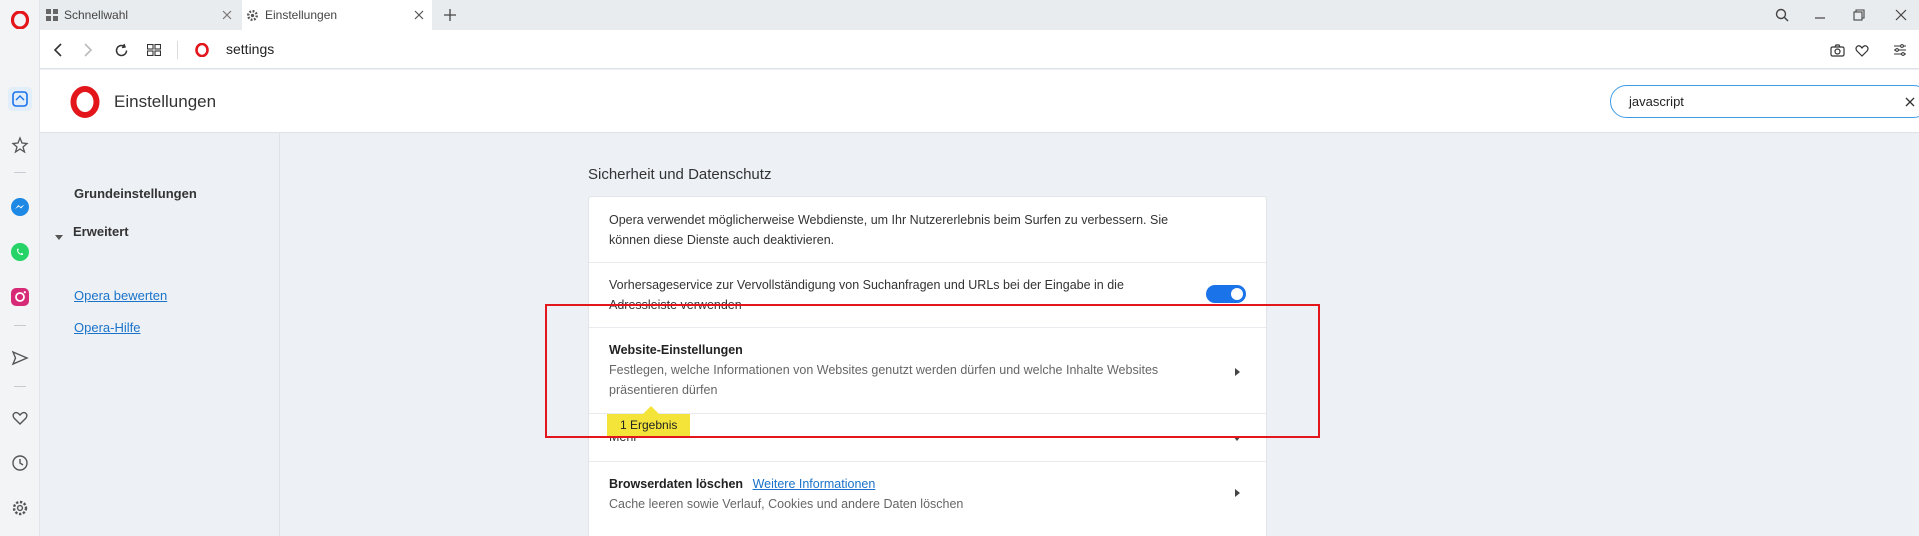 The image size is (1919, 536). I want to click on instagram-icon, so click(20, 297).